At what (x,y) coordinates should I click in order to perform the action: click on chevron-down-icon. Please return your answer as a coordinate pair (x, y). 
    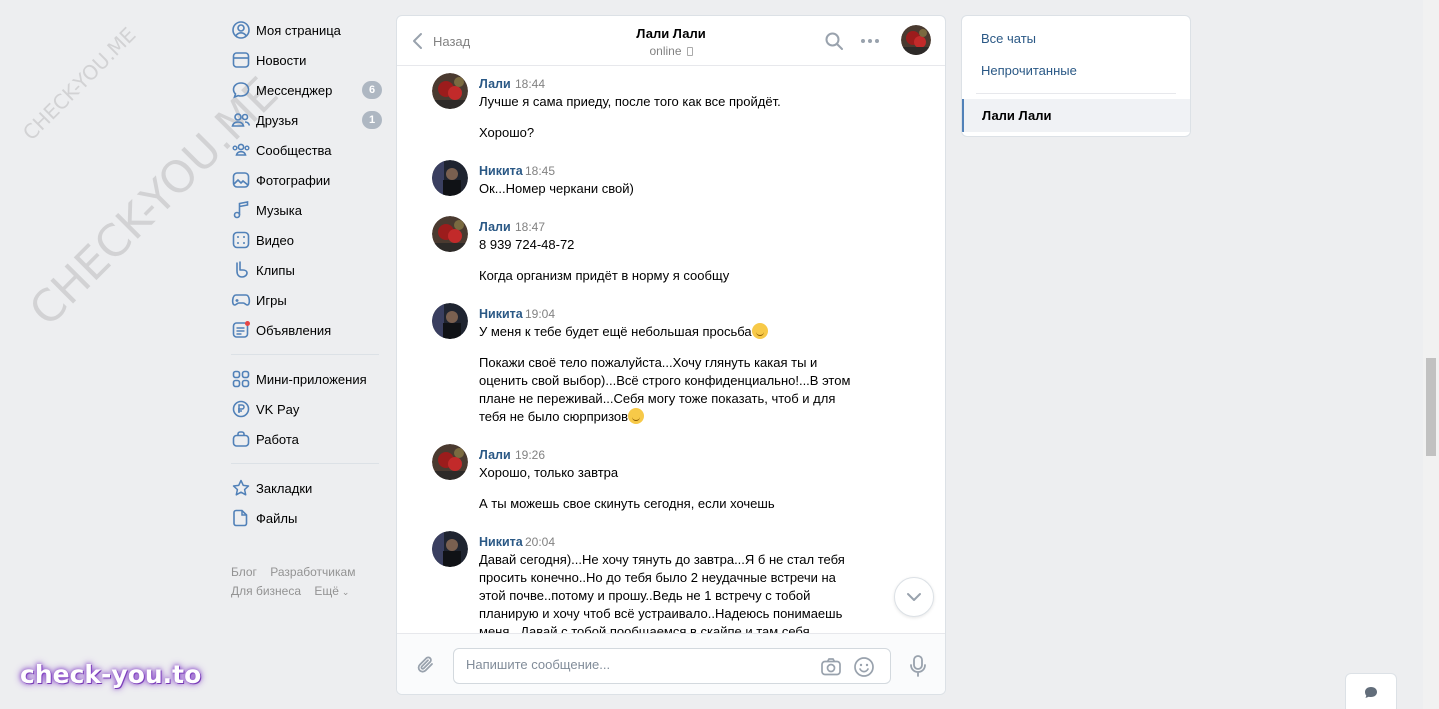
    Looking at the image, I should click on (914, 597).